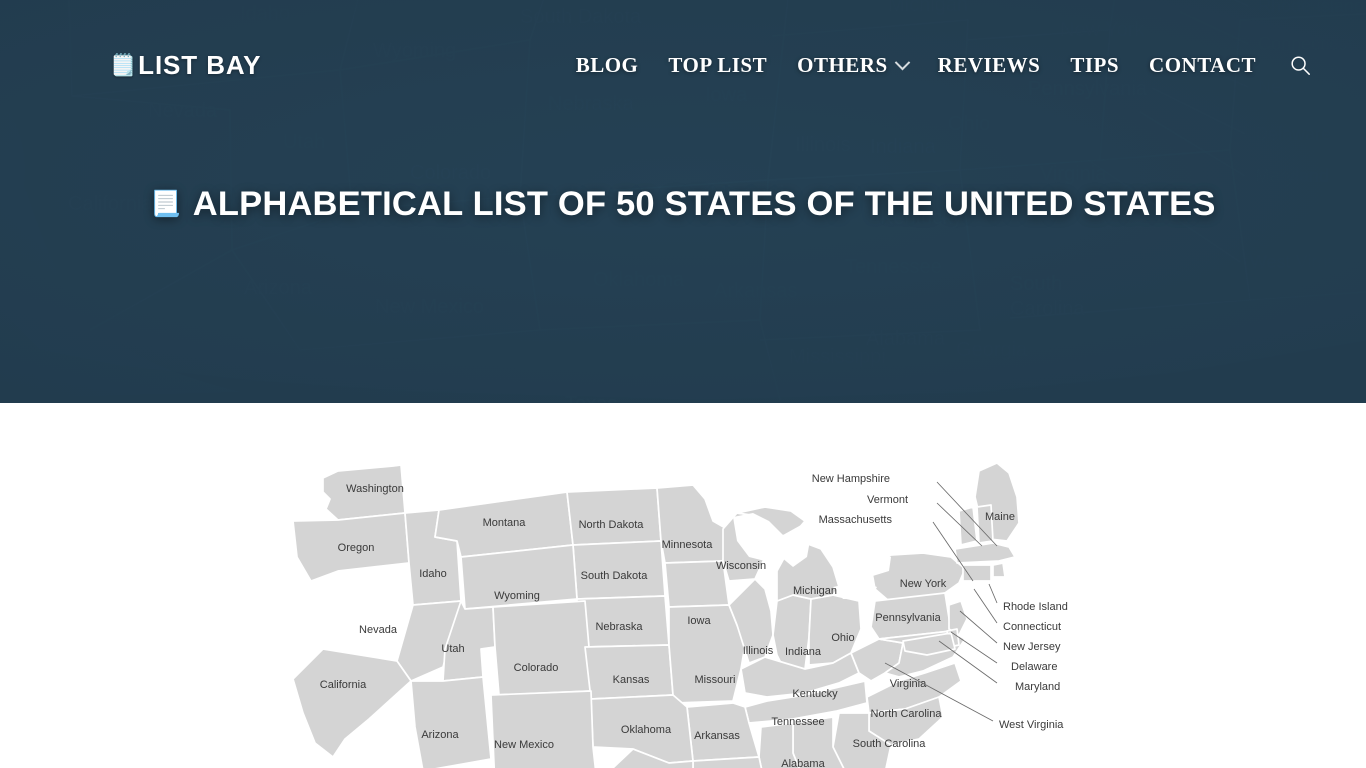 The image size is (1366, 768). I want to click on state-label: South Dakota, so click(615, 576).